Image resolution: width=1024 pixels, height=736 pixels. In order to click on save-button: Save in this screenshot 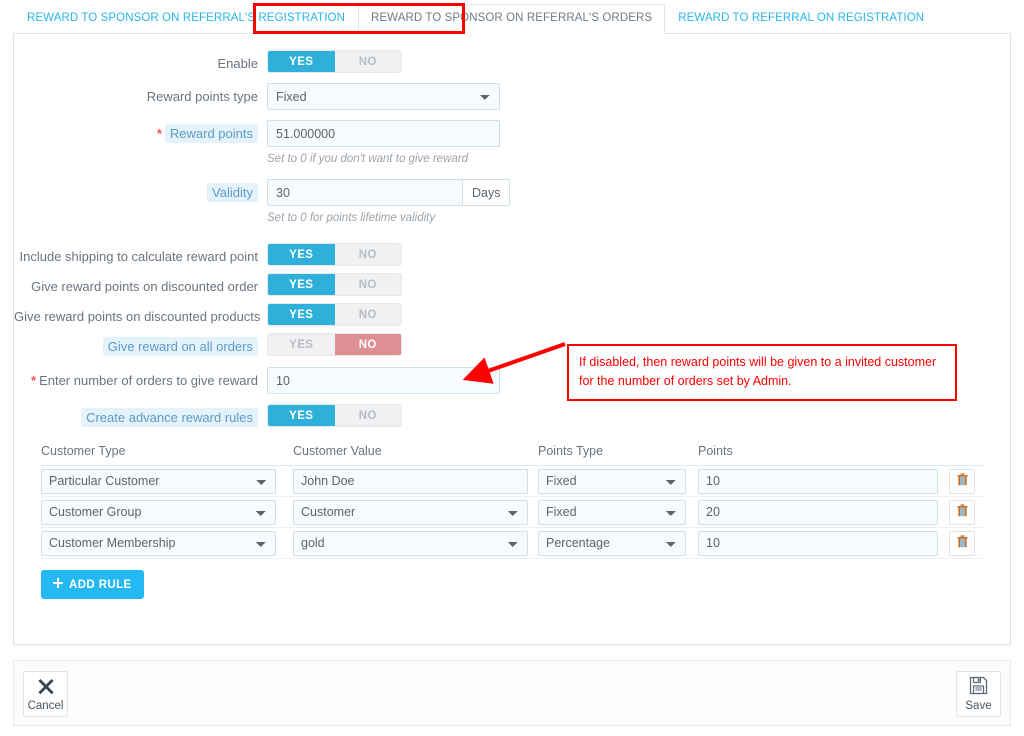, I will do `click(978, 694)`.